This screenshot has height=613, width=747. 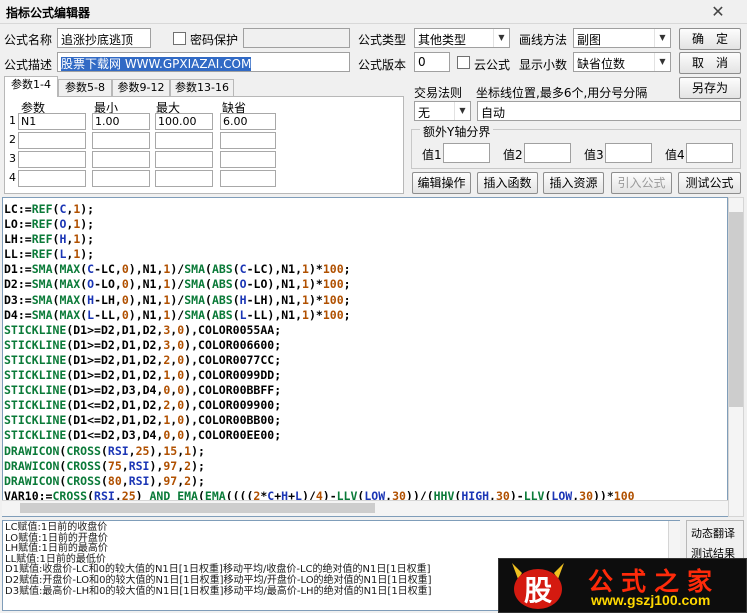 What do you see at coordinates (296, 38) in the screenshot?
I see `password-input` at bounding box center [296, 38].